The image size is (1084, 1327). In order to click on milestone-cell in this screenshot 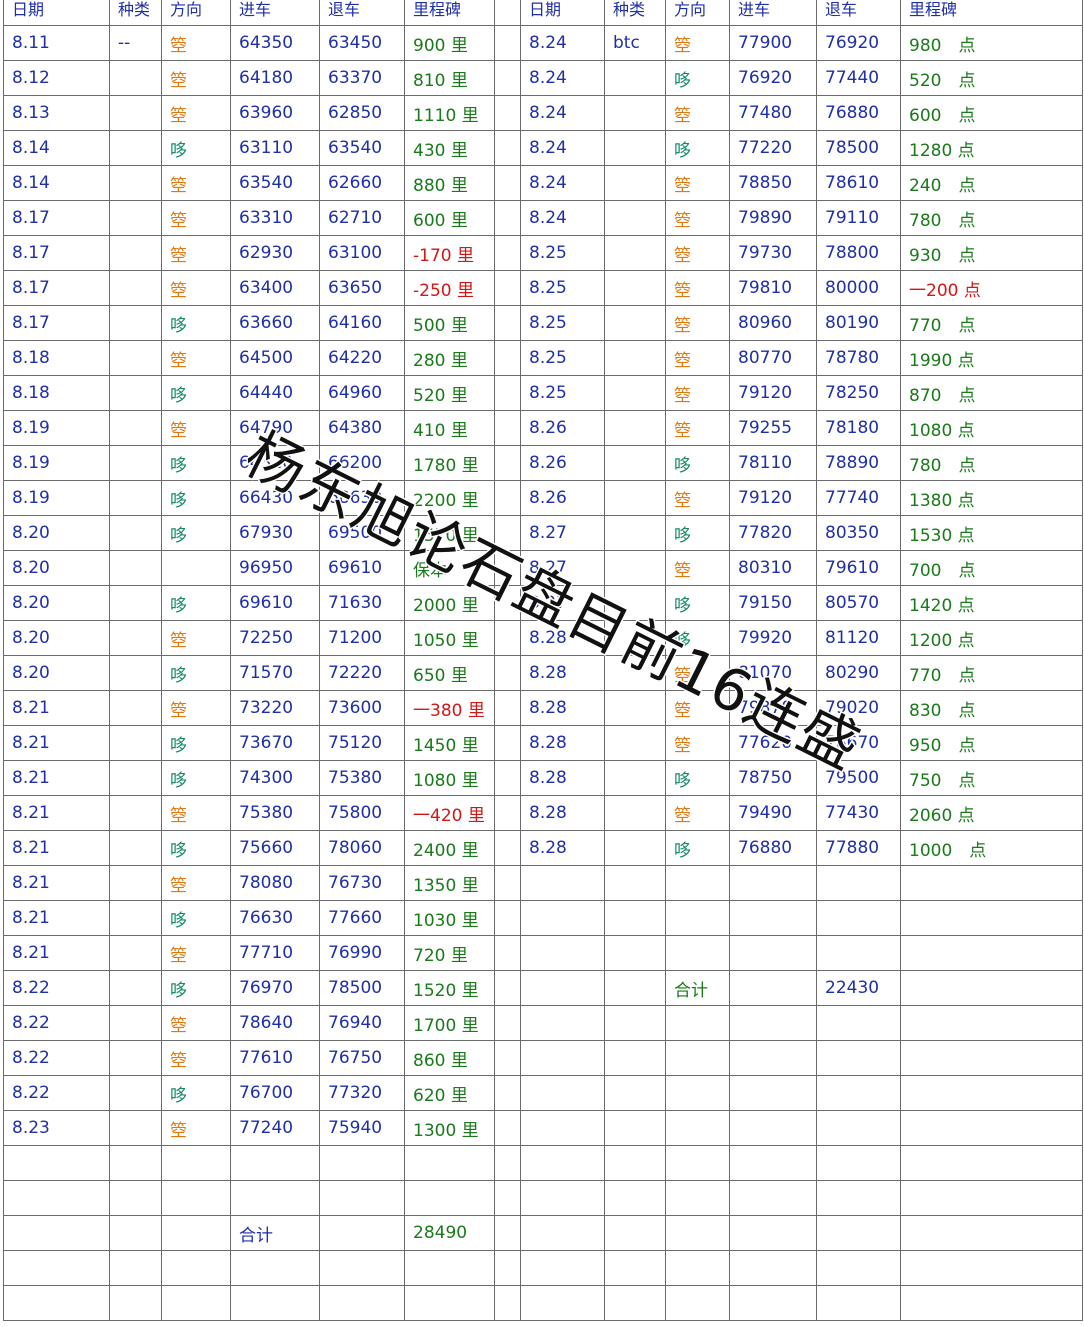, I will do `click(991, 1233)`.